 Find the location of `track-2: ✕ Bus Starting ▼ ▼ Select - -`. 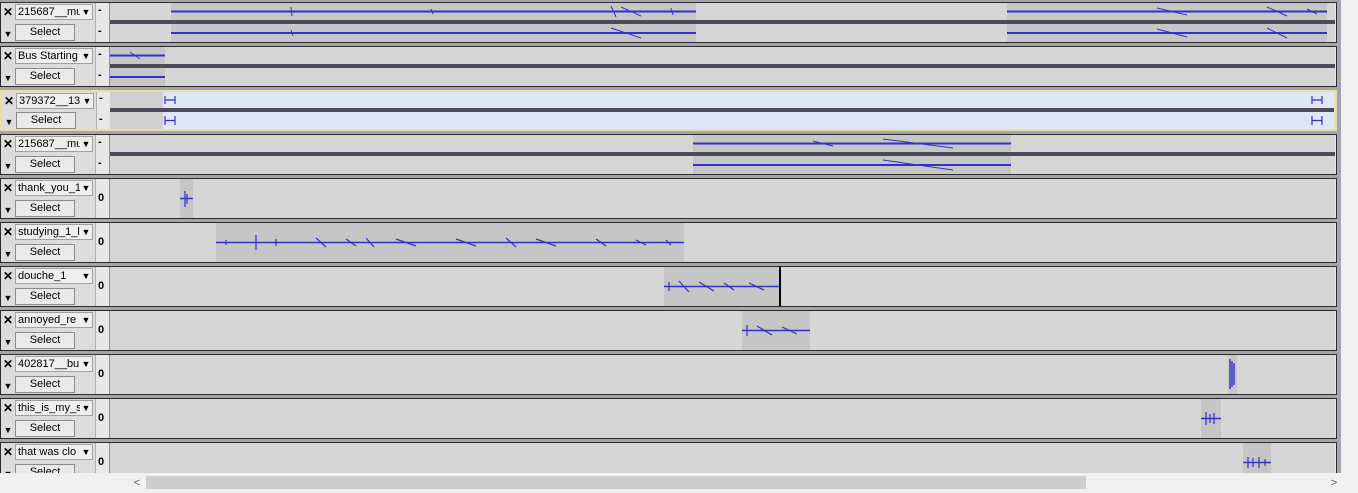

track-2: ✕ Bus Starting ▼ ▼ Select - - is located at coordinates (668, 66).